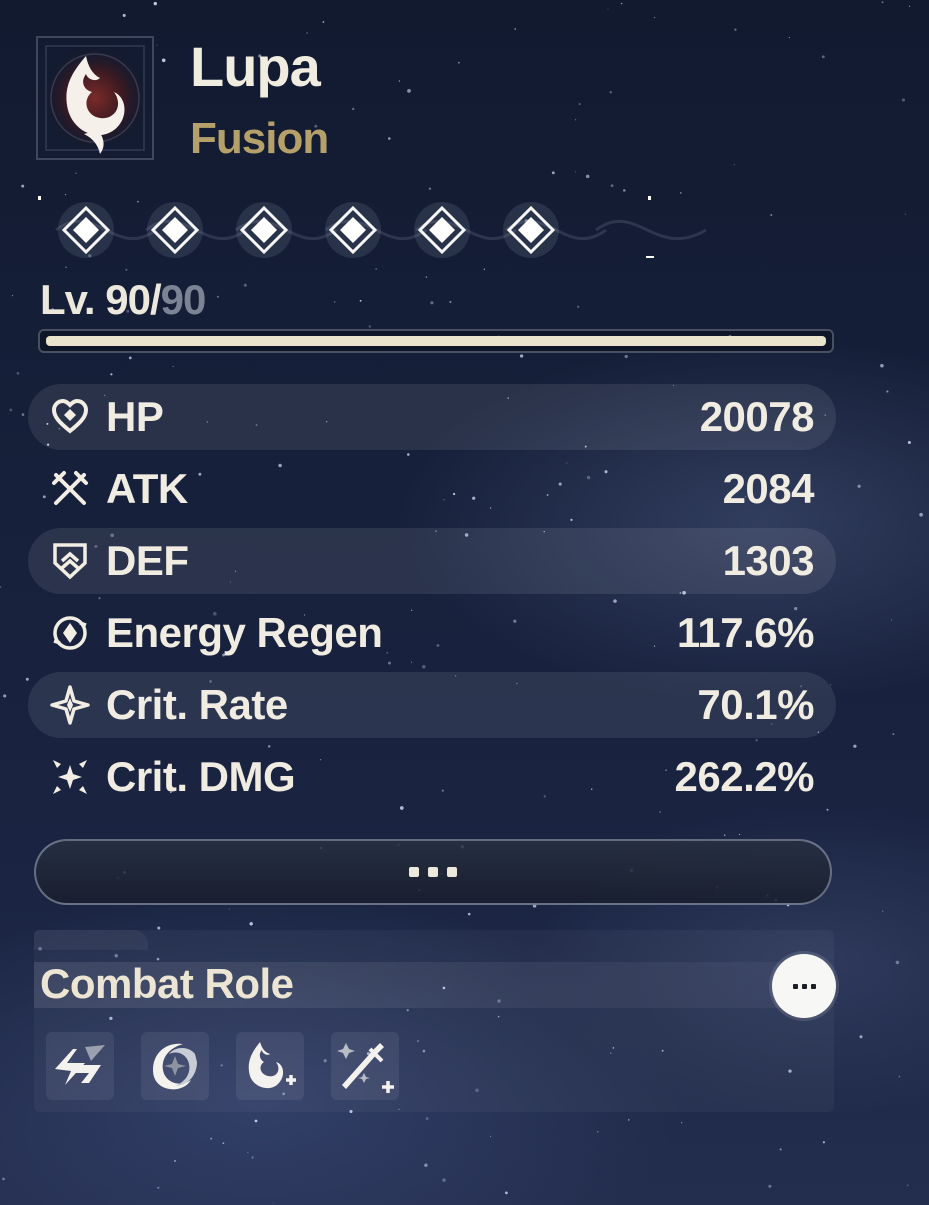 The width and height of the screenshot is (929, 1205). I want to click on combat-role-icons, so click(236, 1066).